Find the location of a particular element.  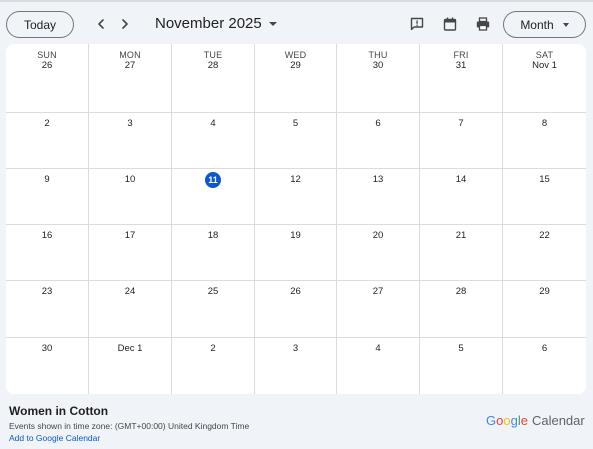

day-cell: SAT Nov 1 is located at coordinates (544, 78).